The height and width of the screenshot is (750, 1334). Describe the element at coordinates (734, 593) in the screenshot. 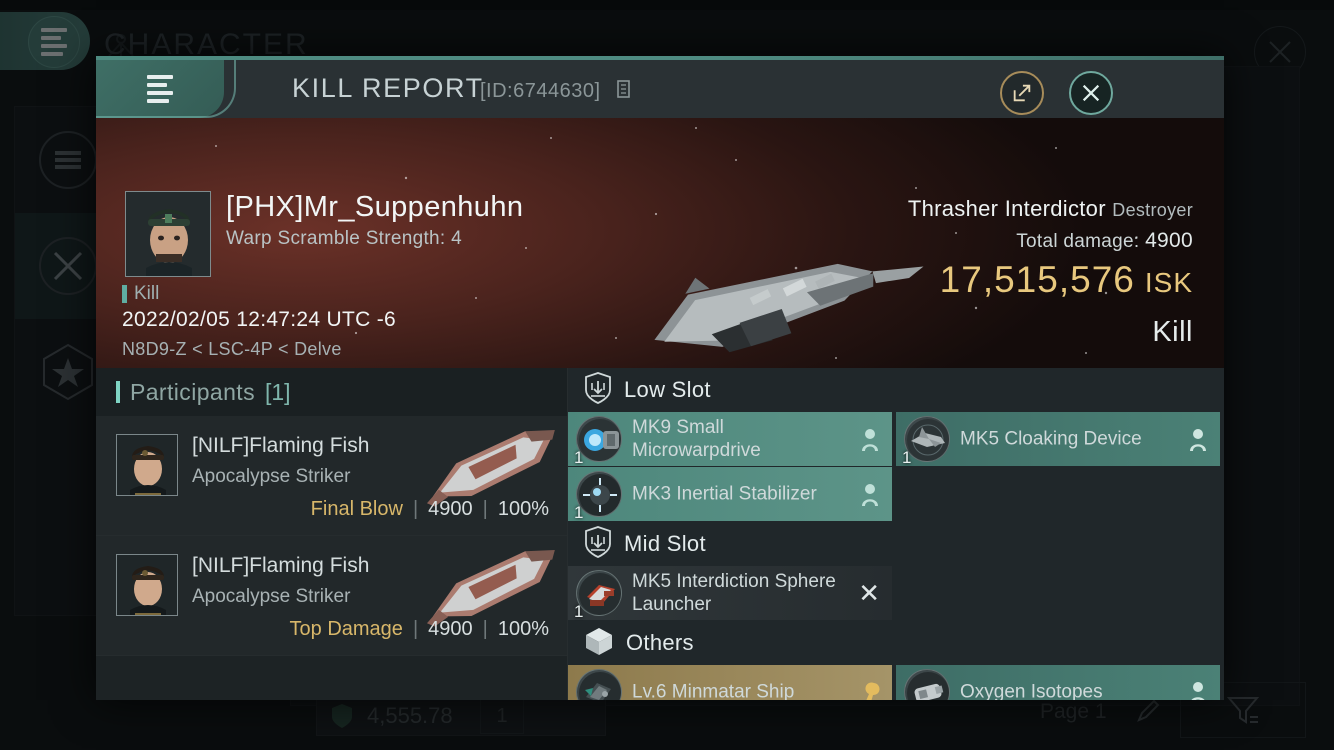

I see `module-name: MK5 Interdiction Sphere Launcher` at that location.